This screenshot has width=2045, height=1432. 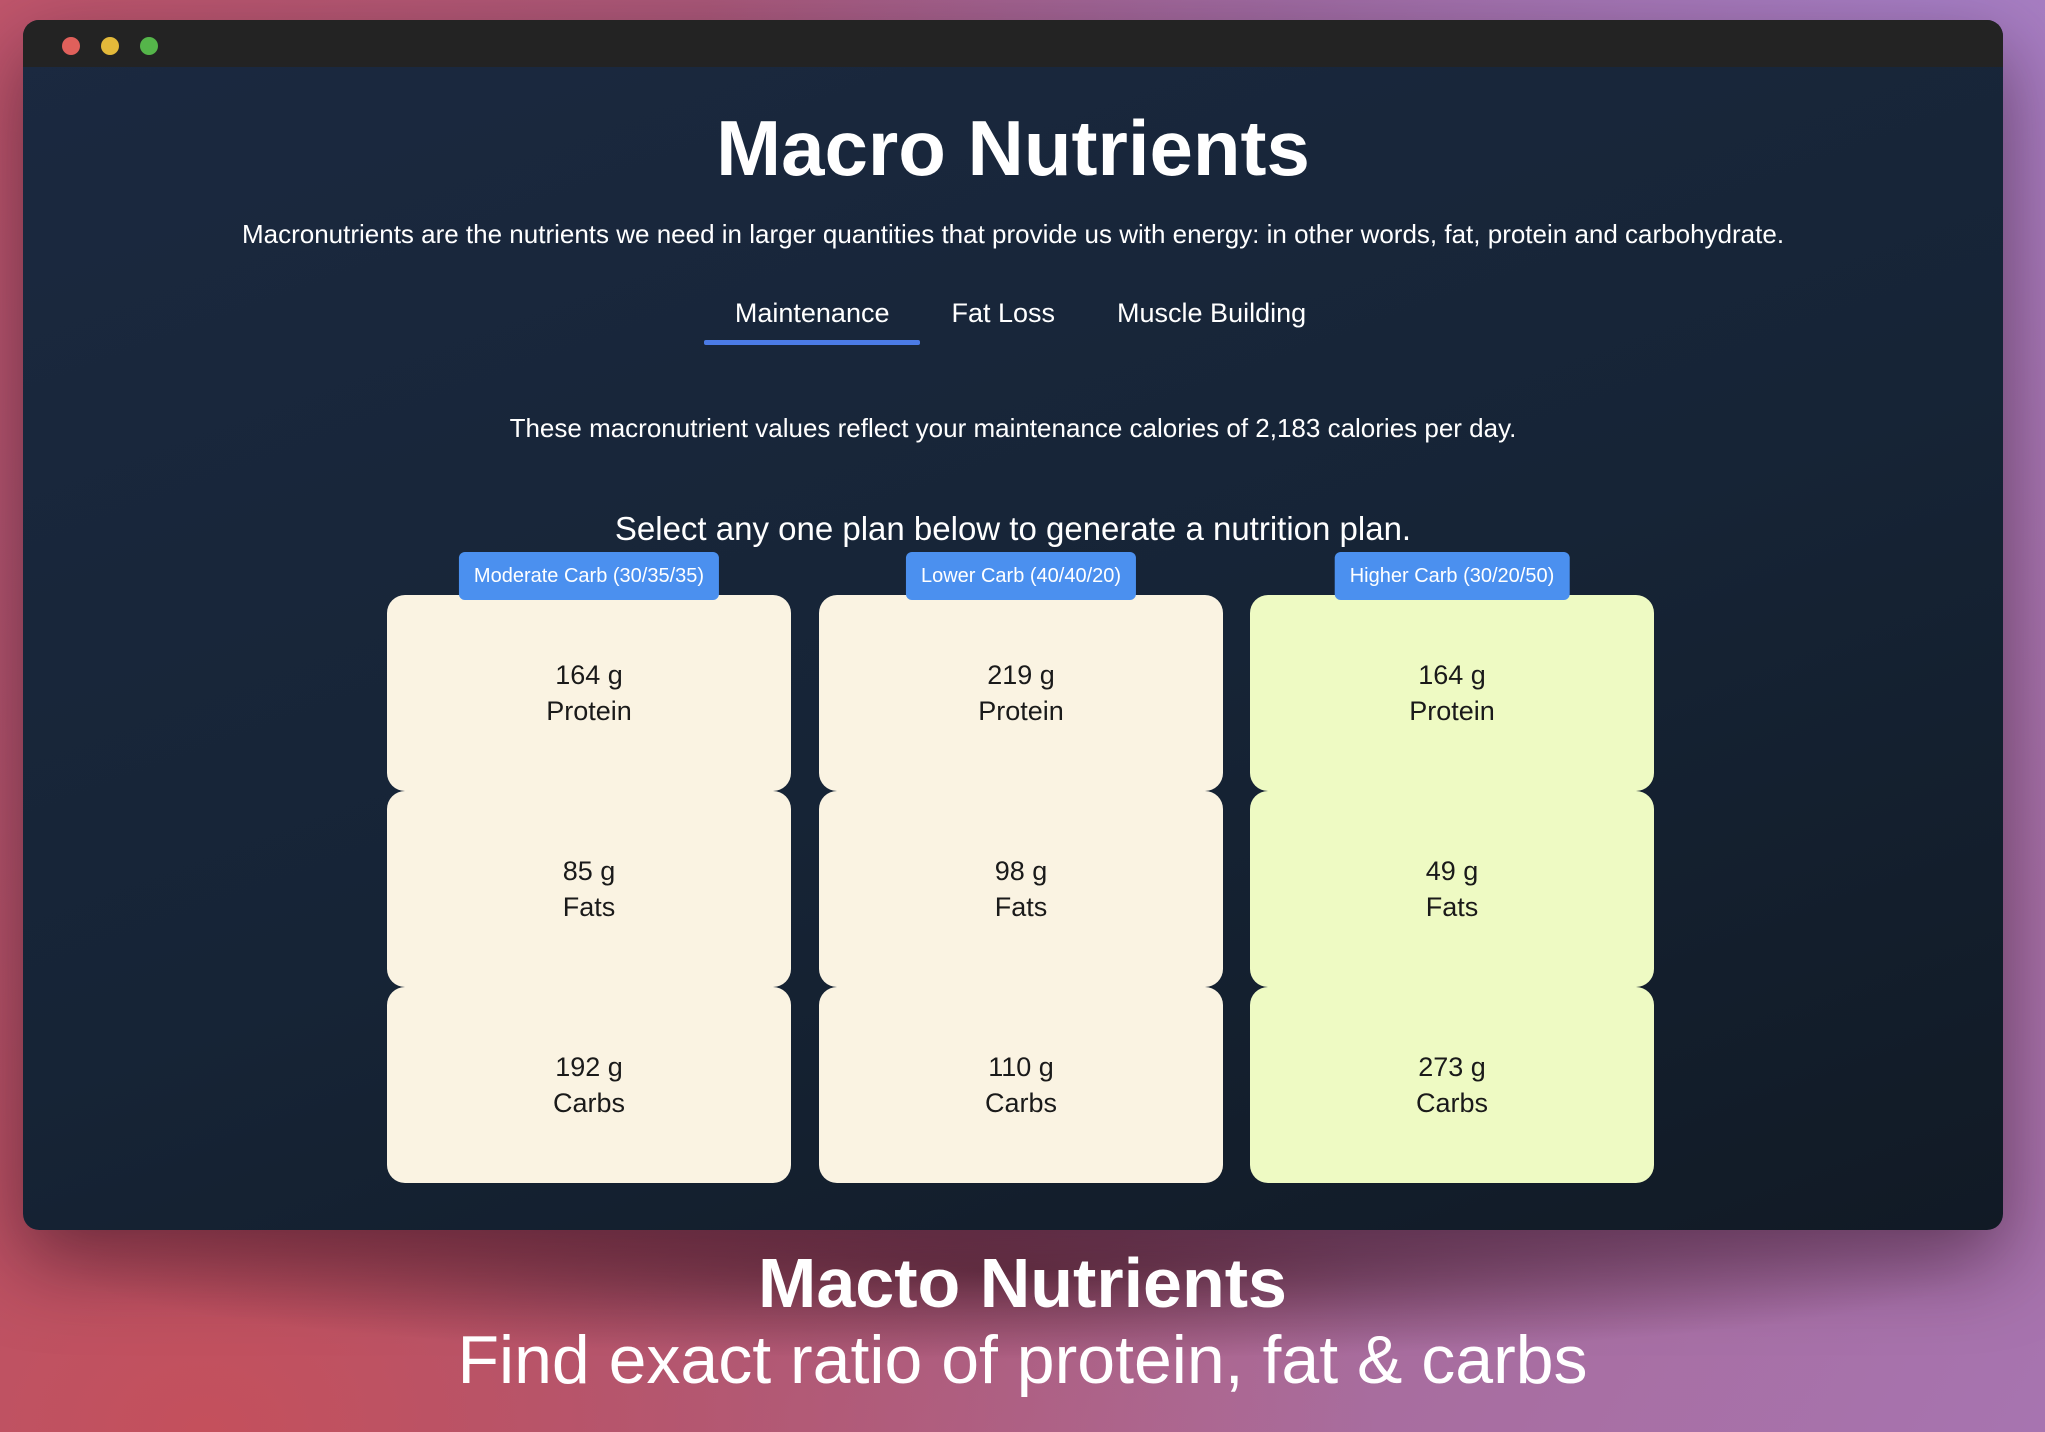 What do you see at coordinates (1452, 1085) in the screenshot?
I see `carbs-card: 273 g Carbs` at bounding box center [1452, 1085].